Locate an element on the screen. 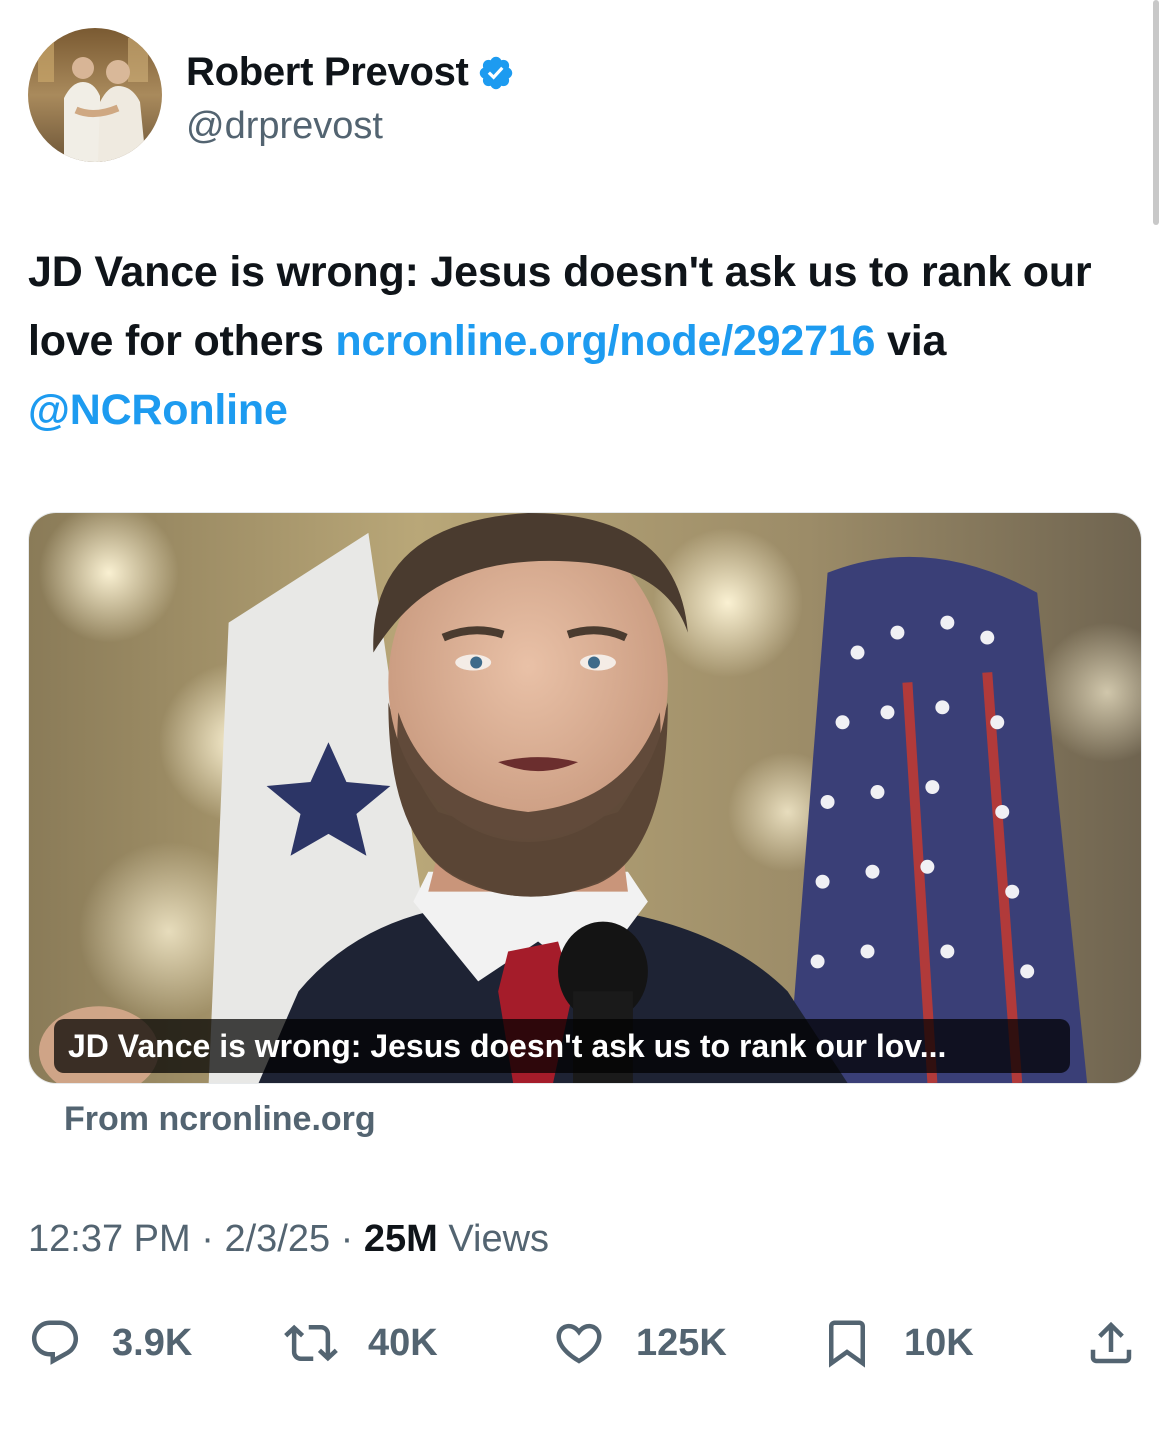 The height and width of the screenshot is (1431, 1170). share-icon is located at coordinates (1111, 1342).